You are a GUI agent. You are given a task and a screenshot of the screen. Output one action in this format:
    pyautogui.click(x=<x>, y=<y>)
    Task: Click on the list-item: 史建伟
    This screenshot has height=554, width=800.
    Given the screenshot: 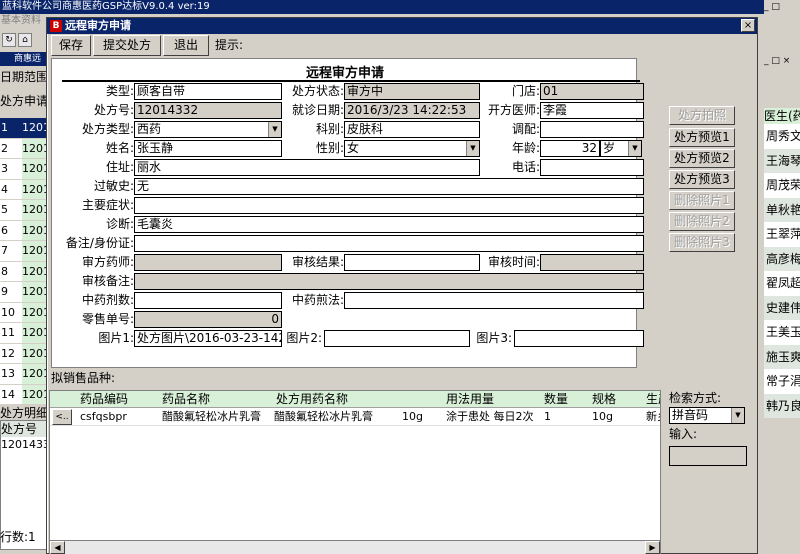 What is the action you would take?
    pyautogui.click(x=782, y=307)
    